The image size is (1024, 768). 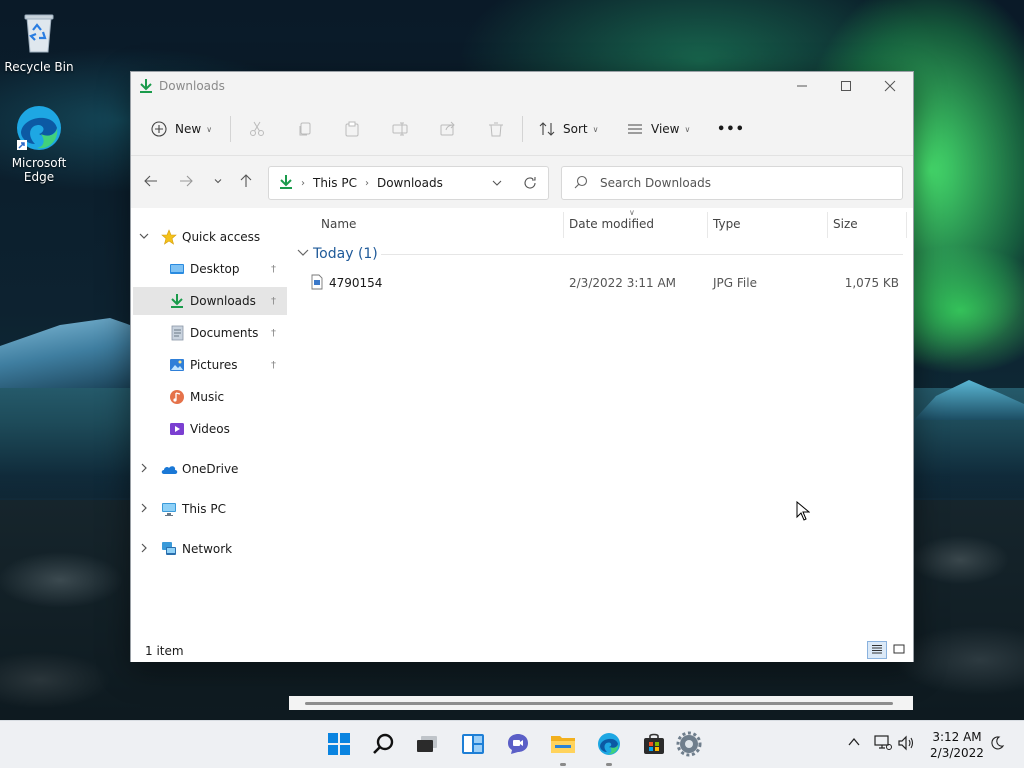 I want to click on forward-button, so click(x=186, y=182).